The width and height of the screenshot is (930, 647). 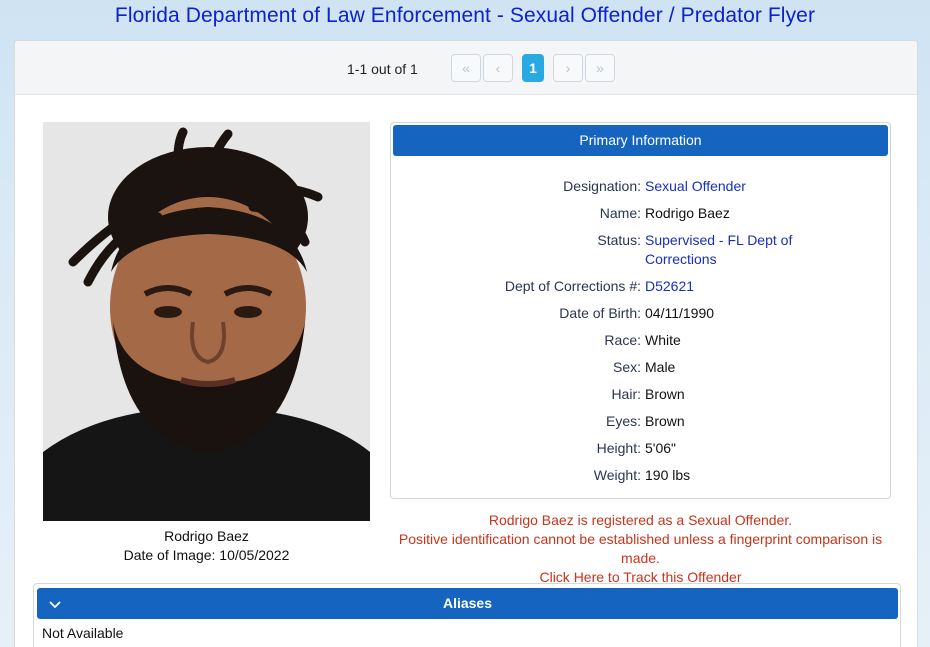 What do you see at coordinates (600, 313) in the screenshot?
I see `info-label: Date of Birth:` at bounding box center [600, 313].